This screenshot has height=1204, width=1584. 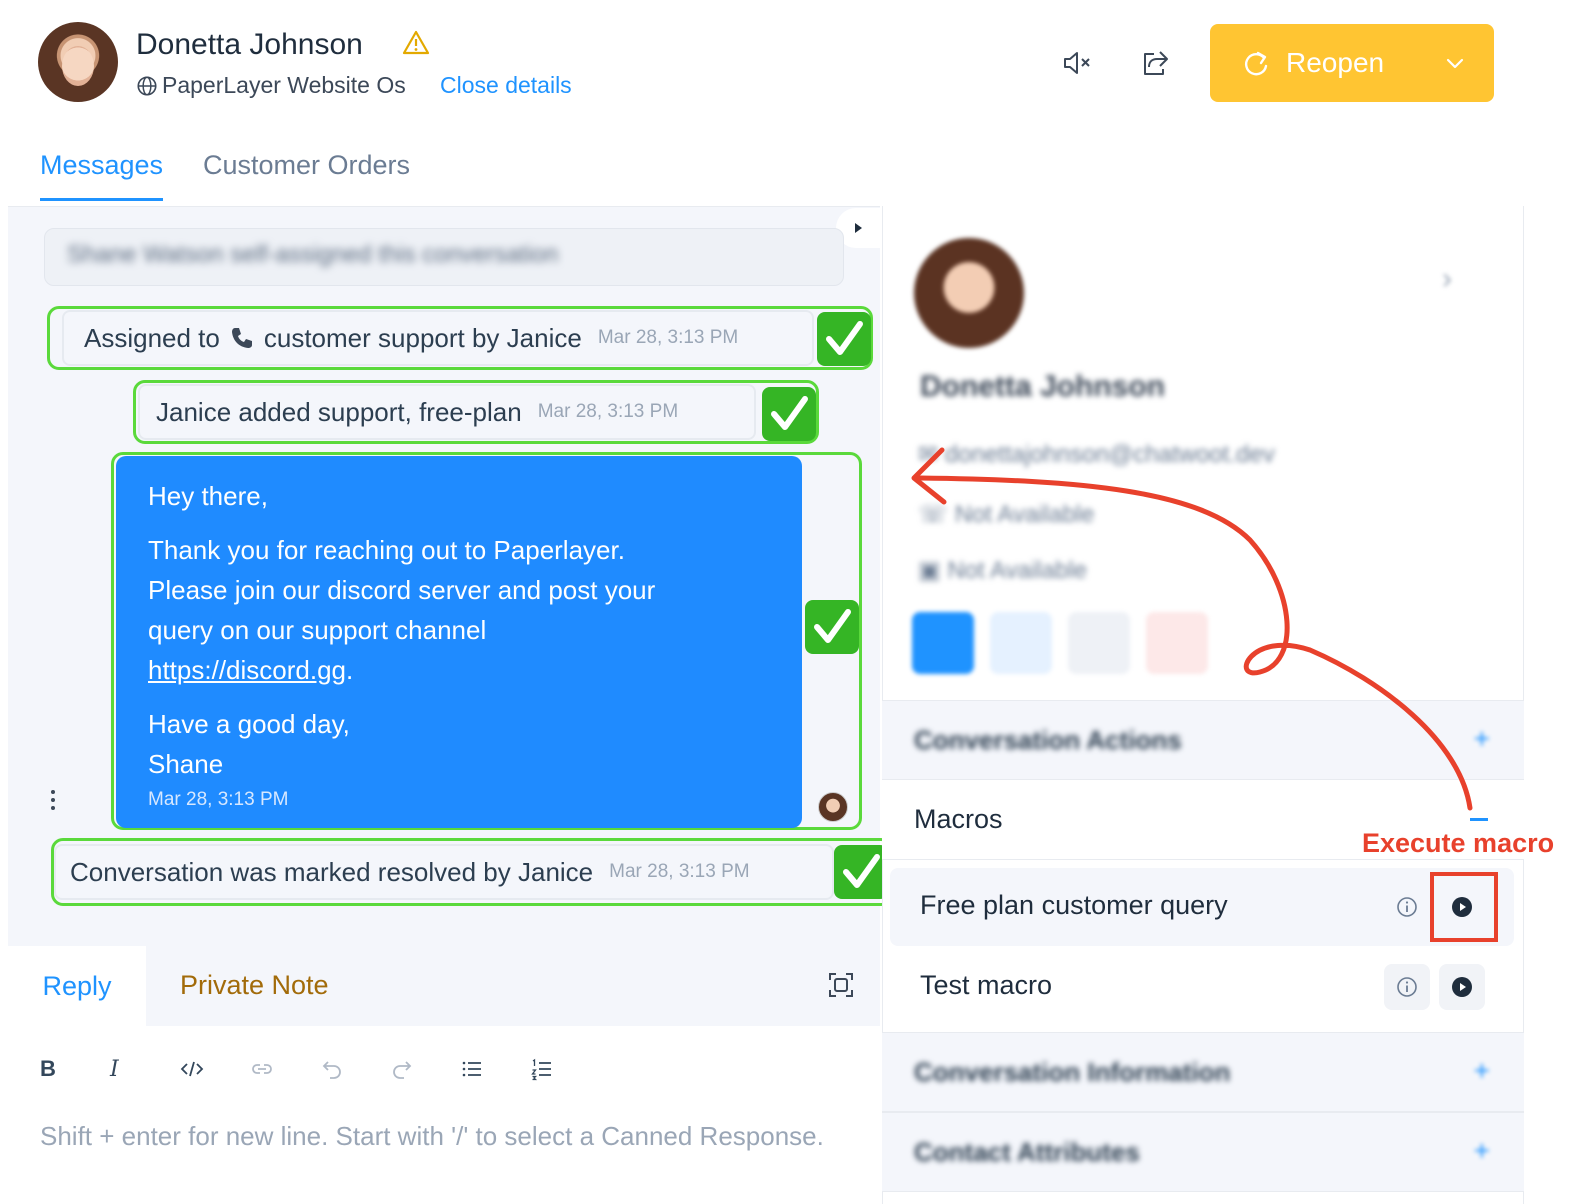 What do you see at coordinates (1202, 987) in the screenshot?
I see `macro-row: Test macro` at bounding box center [1202, 987].